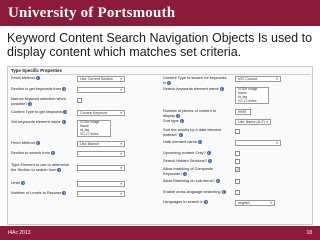 This screenshot has height=240, width=320. What do you see at coordinates (252, 95) in the screenshot?
I see `search-keywords-multiselect: VGGe Image Name dt_tag VG 2 Circles` at bounding box center [252, 95].